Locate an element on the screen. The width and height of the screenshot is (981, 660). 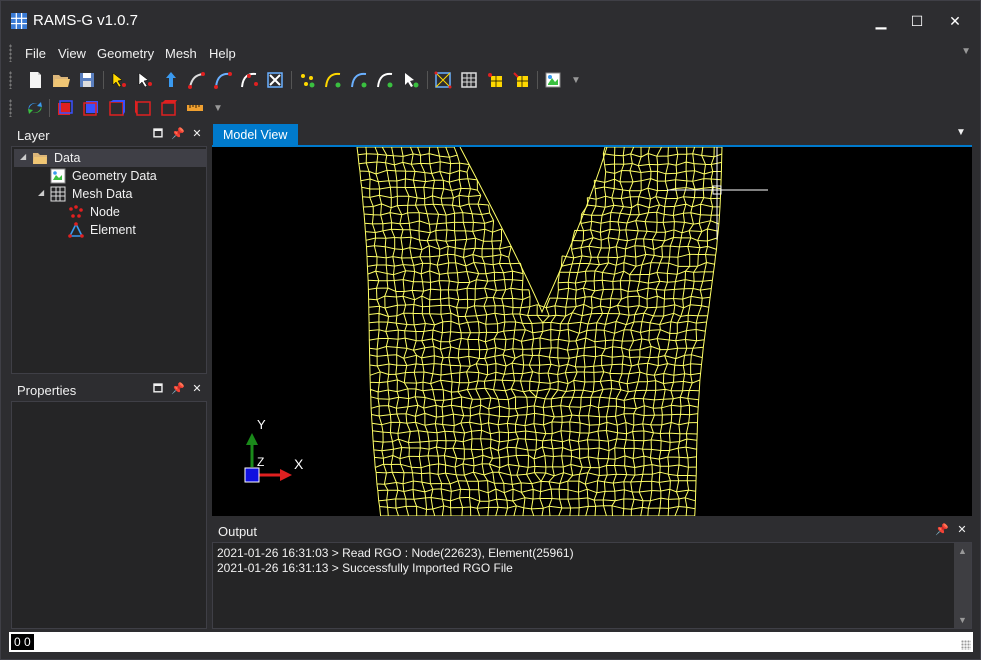
select-node-icon is located at coordinates (119, 80).